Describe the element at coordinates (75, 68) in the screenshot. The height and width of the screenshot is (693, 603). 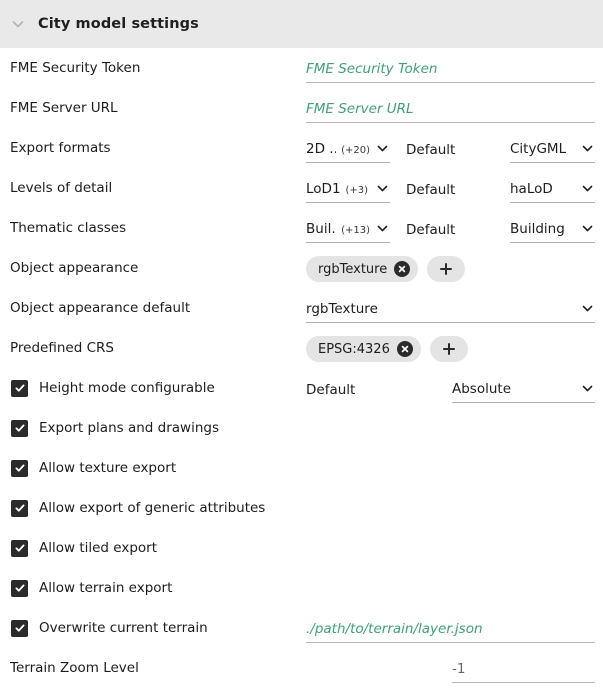
I see `label-fme-security-token: FME Security Token` at that location.